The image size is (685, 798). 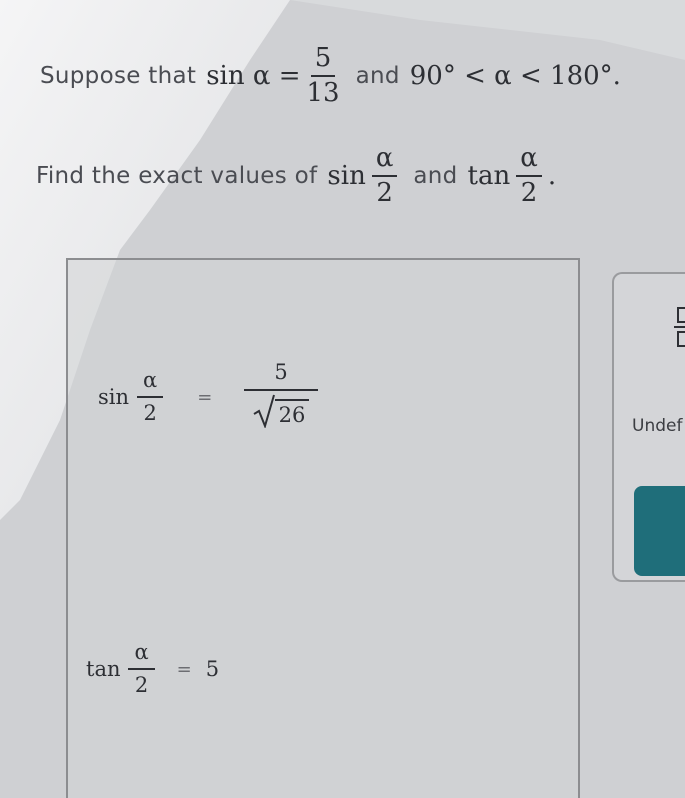 What do you see at coordinates (489, 176) in the screenshot?
I see `question-tan: tan` at bounding box center [489, 176].